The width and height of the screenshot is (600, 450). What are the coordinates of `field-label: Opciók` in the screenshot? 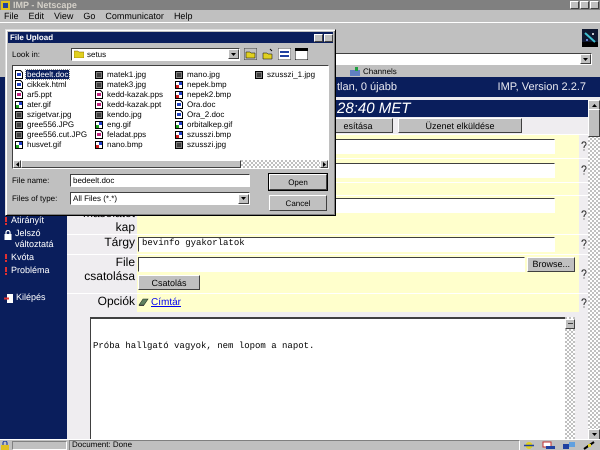 It's located at (116, 301).